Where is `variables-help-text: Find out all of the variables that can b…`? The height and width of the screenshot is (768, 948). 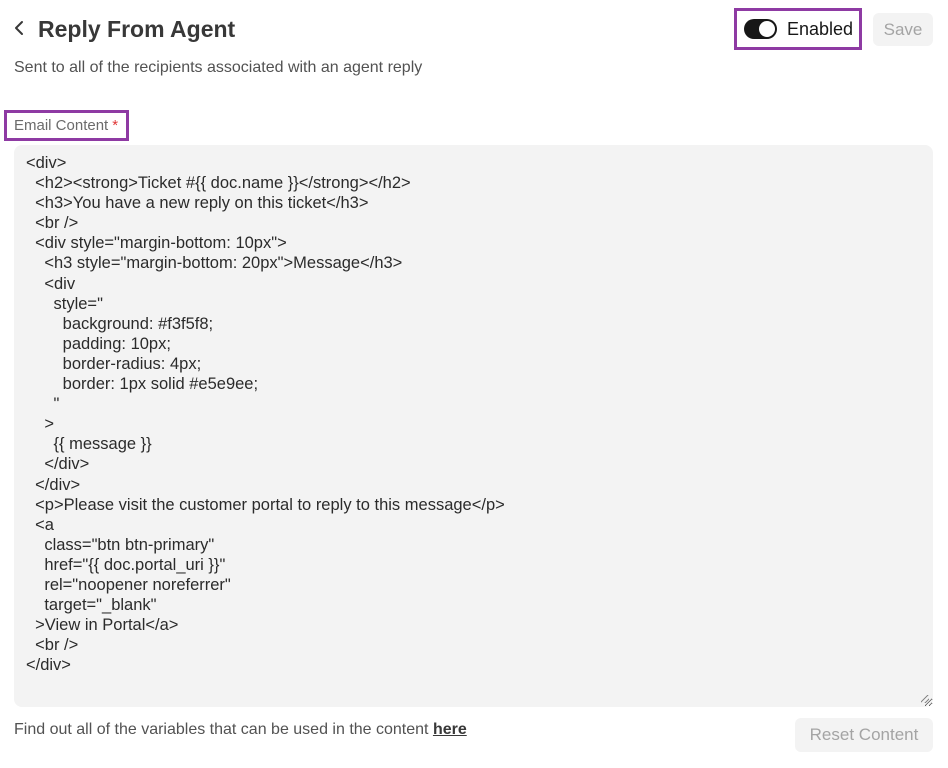
variables-help-text: Find out all of the variables that can b… is located at coordinates (240, 730).